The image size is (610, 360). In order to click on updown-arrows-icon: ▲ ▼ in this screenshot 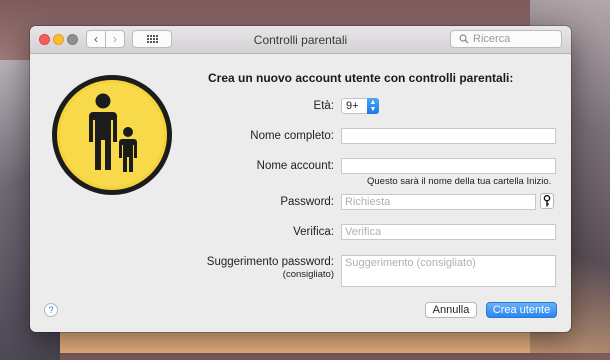, I will do `click(373, 106)`.